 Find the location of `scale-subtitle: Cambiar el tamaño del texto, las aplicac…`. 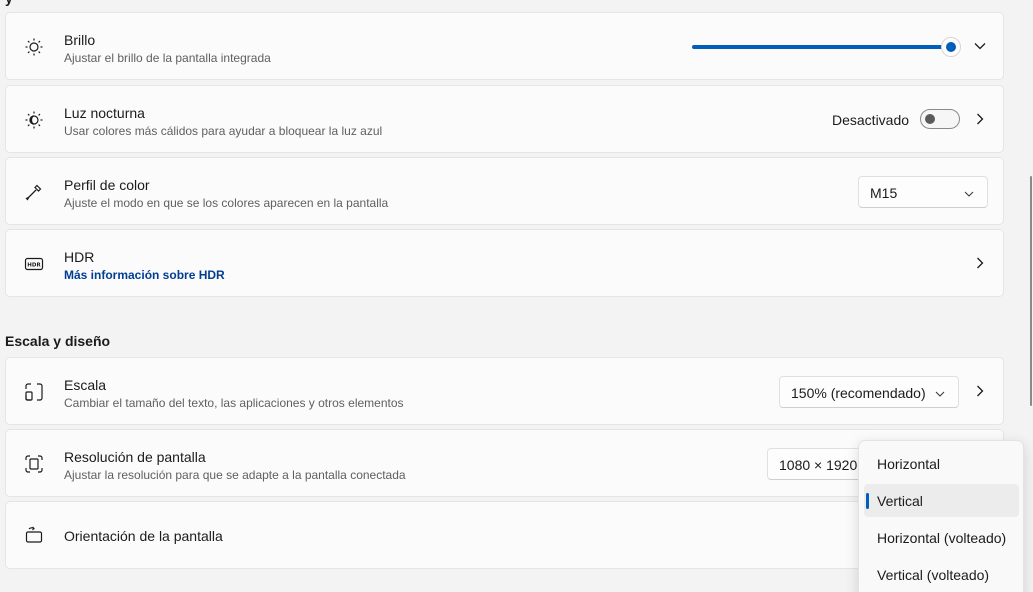

scale-subtitle: Cambiar el tamaño del texto, las aplicac… is located at coordinates (234, 403).